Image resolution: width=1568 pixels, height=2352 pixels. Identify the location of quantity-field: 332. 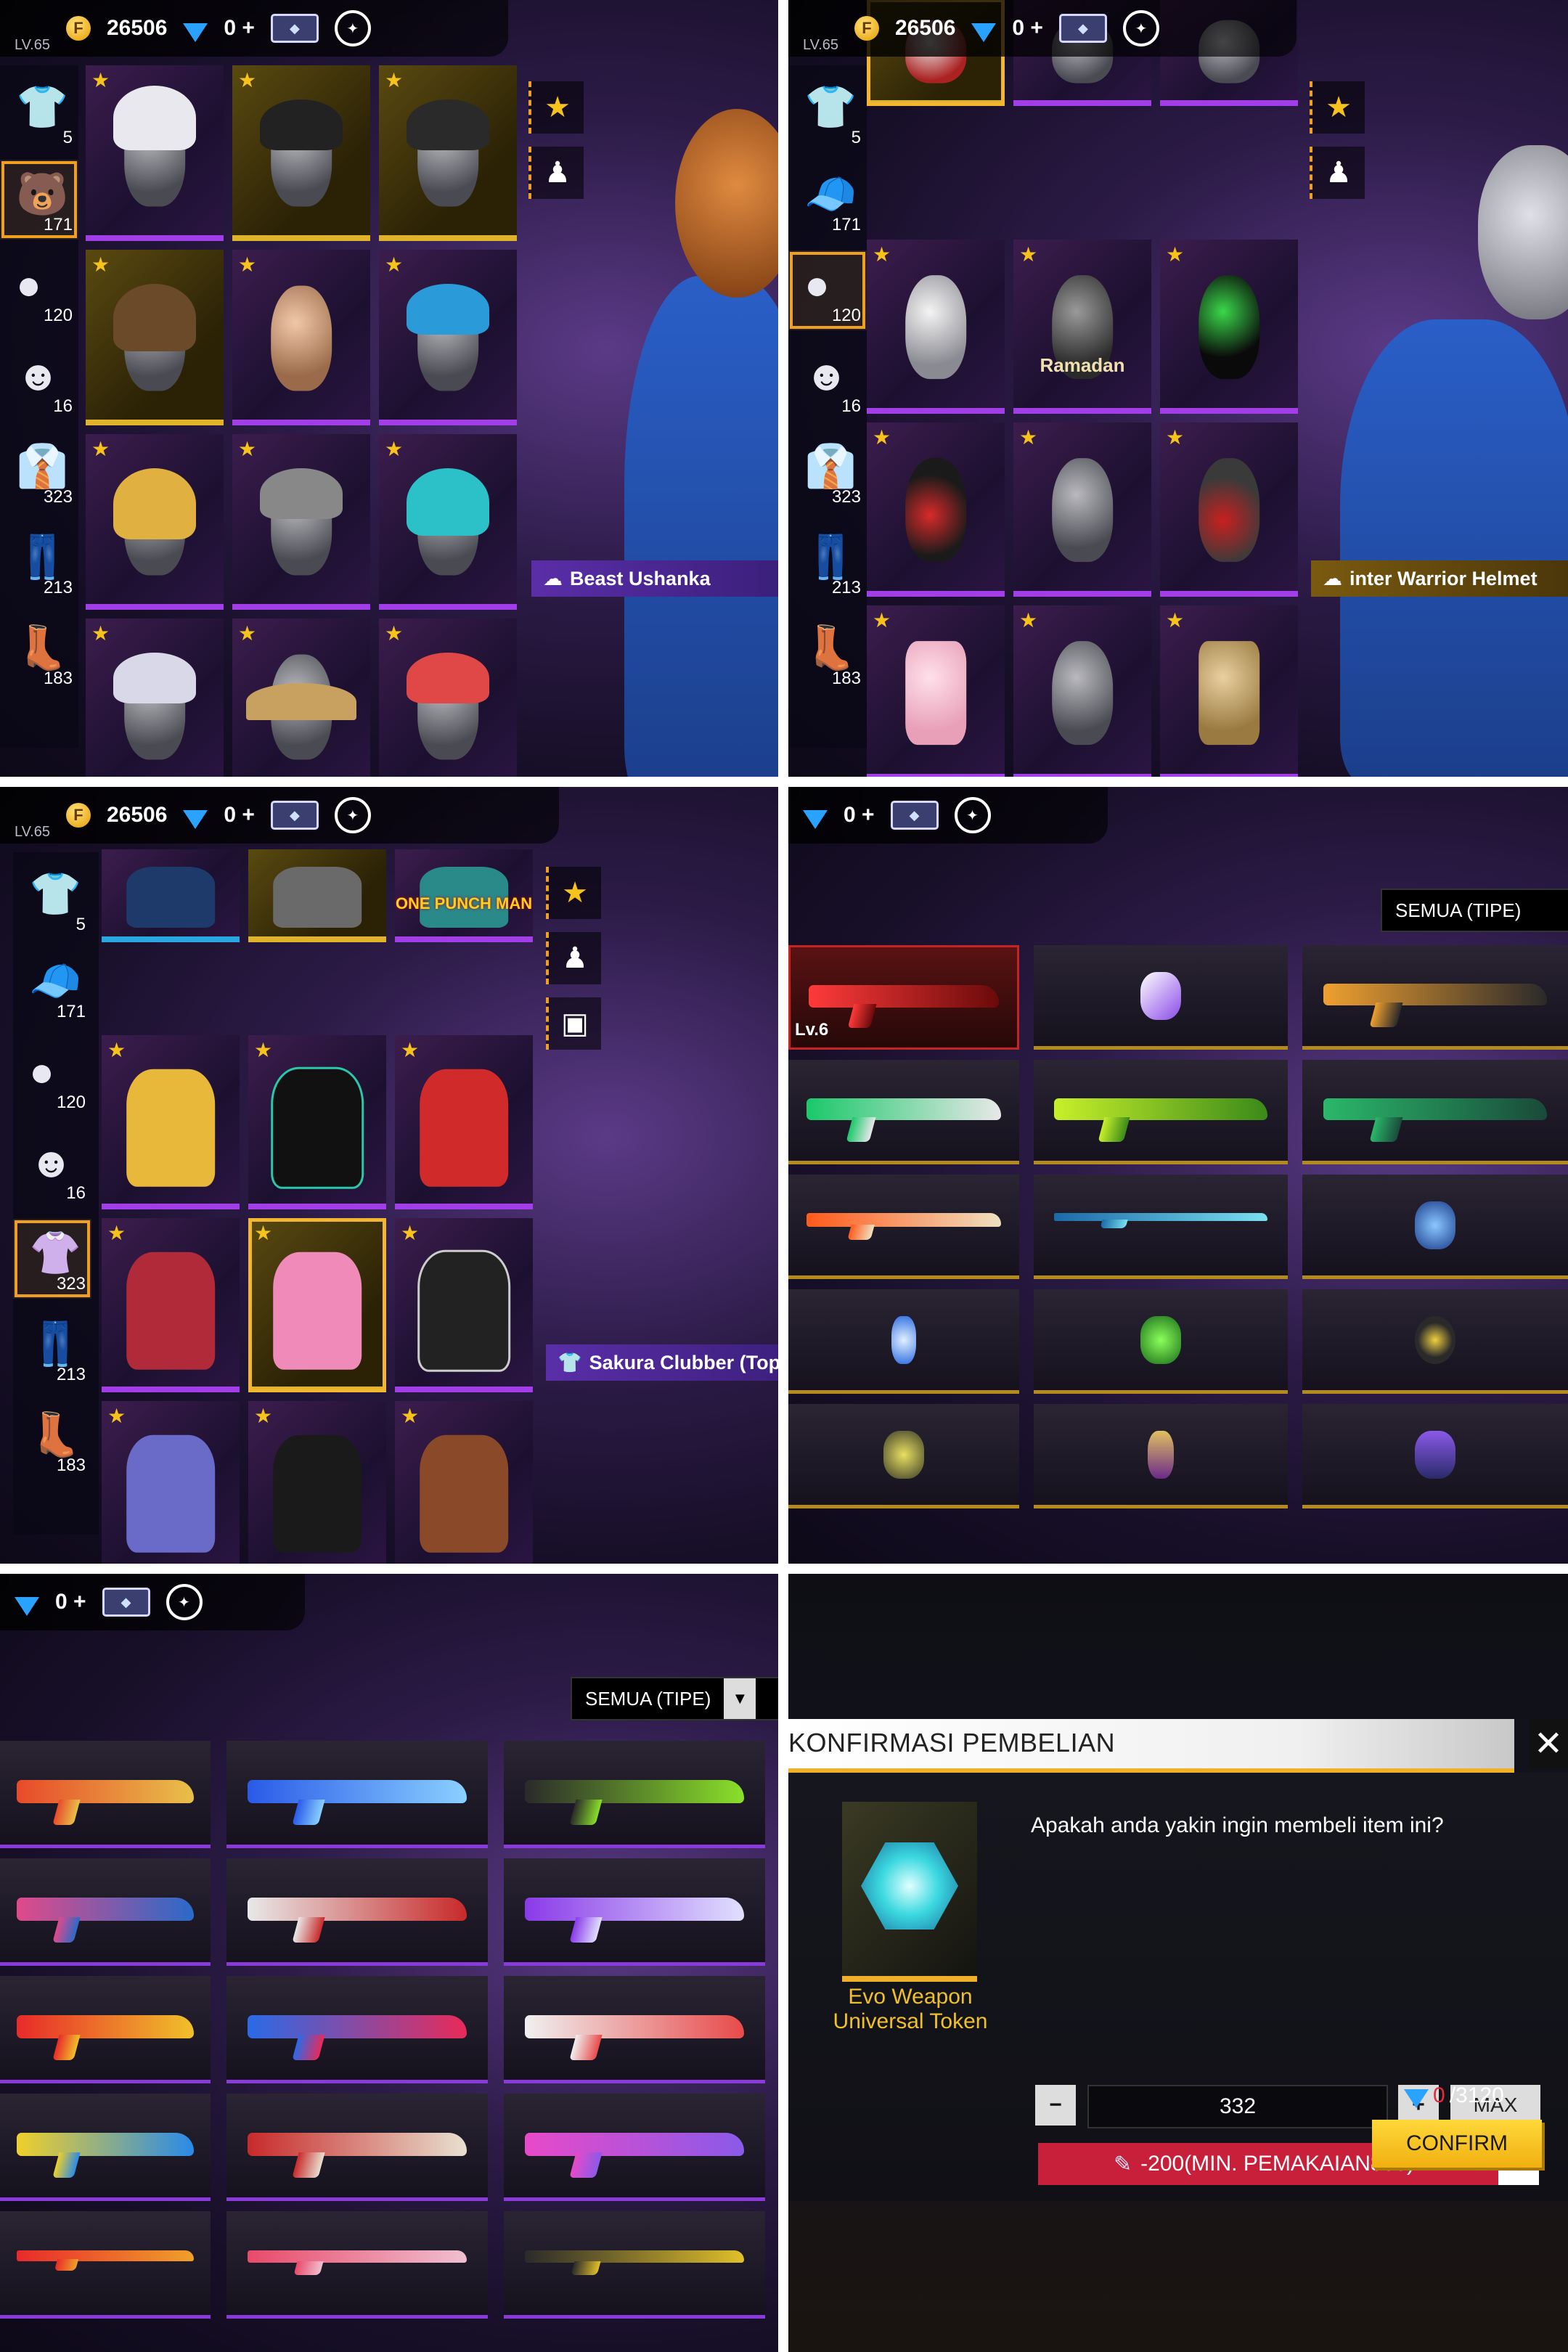
(1238, 2107).